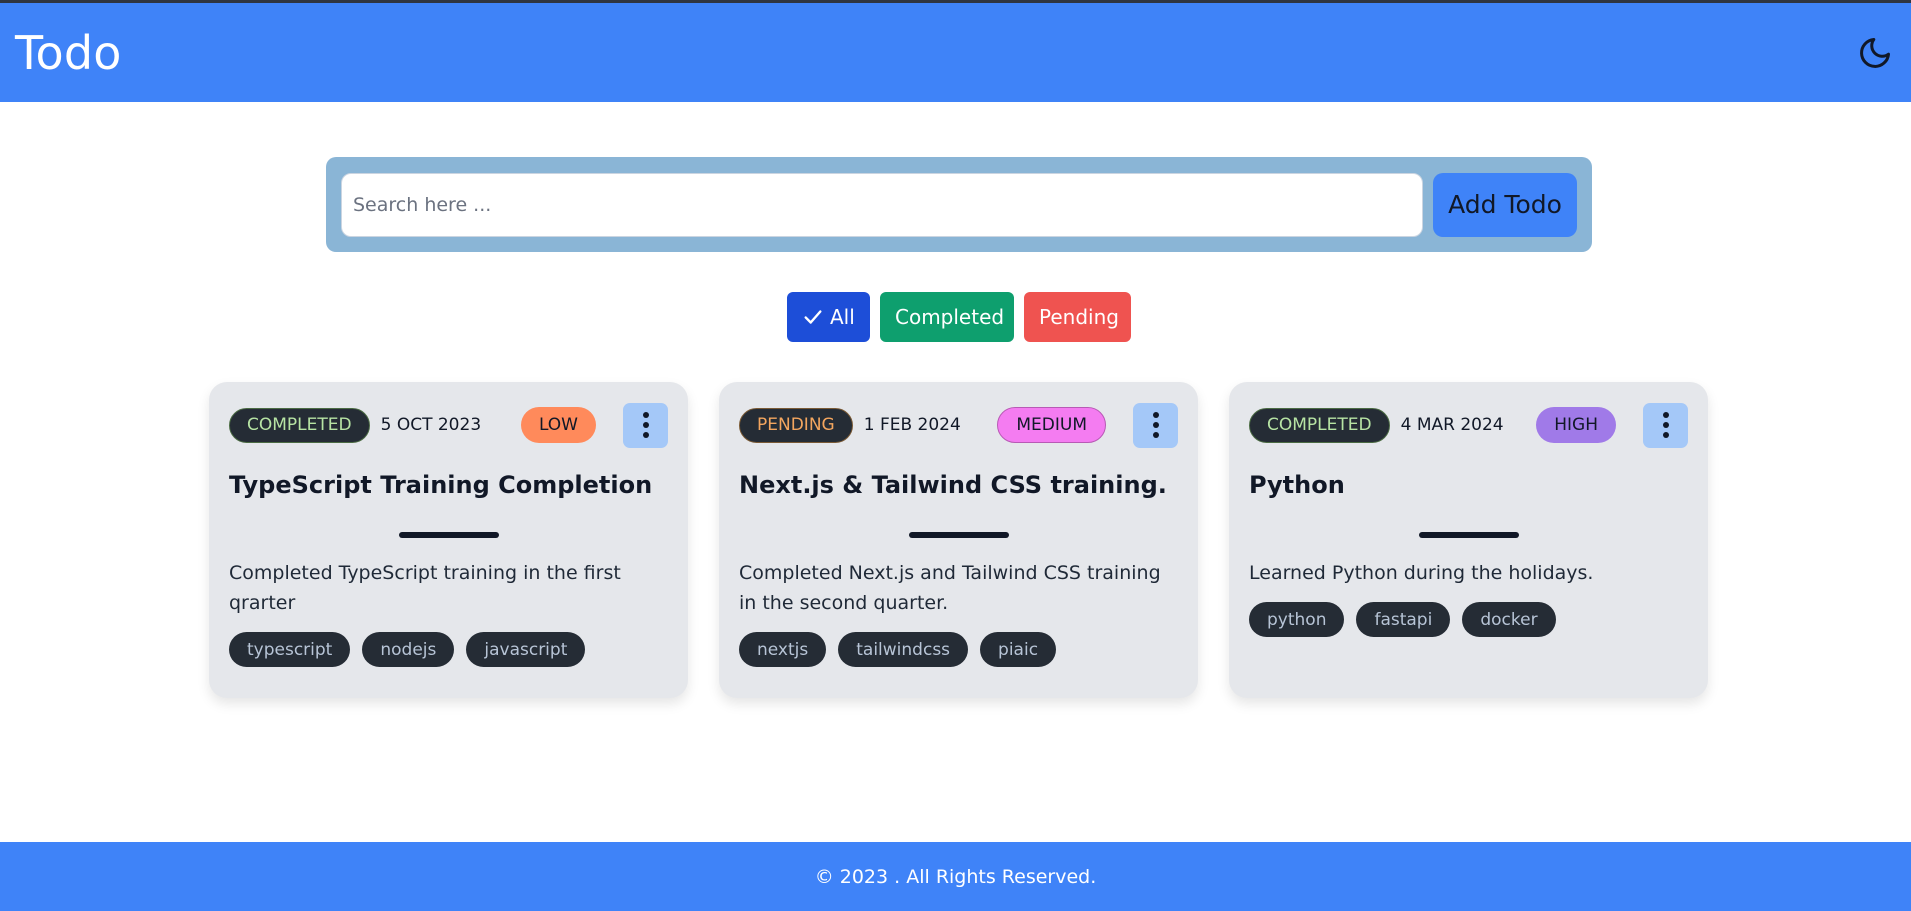  What do you see at coordinates (1452, 425) in the screenshot?
I see `todo-date: 4 MAR 2024` at bounding box center [1452, 425].